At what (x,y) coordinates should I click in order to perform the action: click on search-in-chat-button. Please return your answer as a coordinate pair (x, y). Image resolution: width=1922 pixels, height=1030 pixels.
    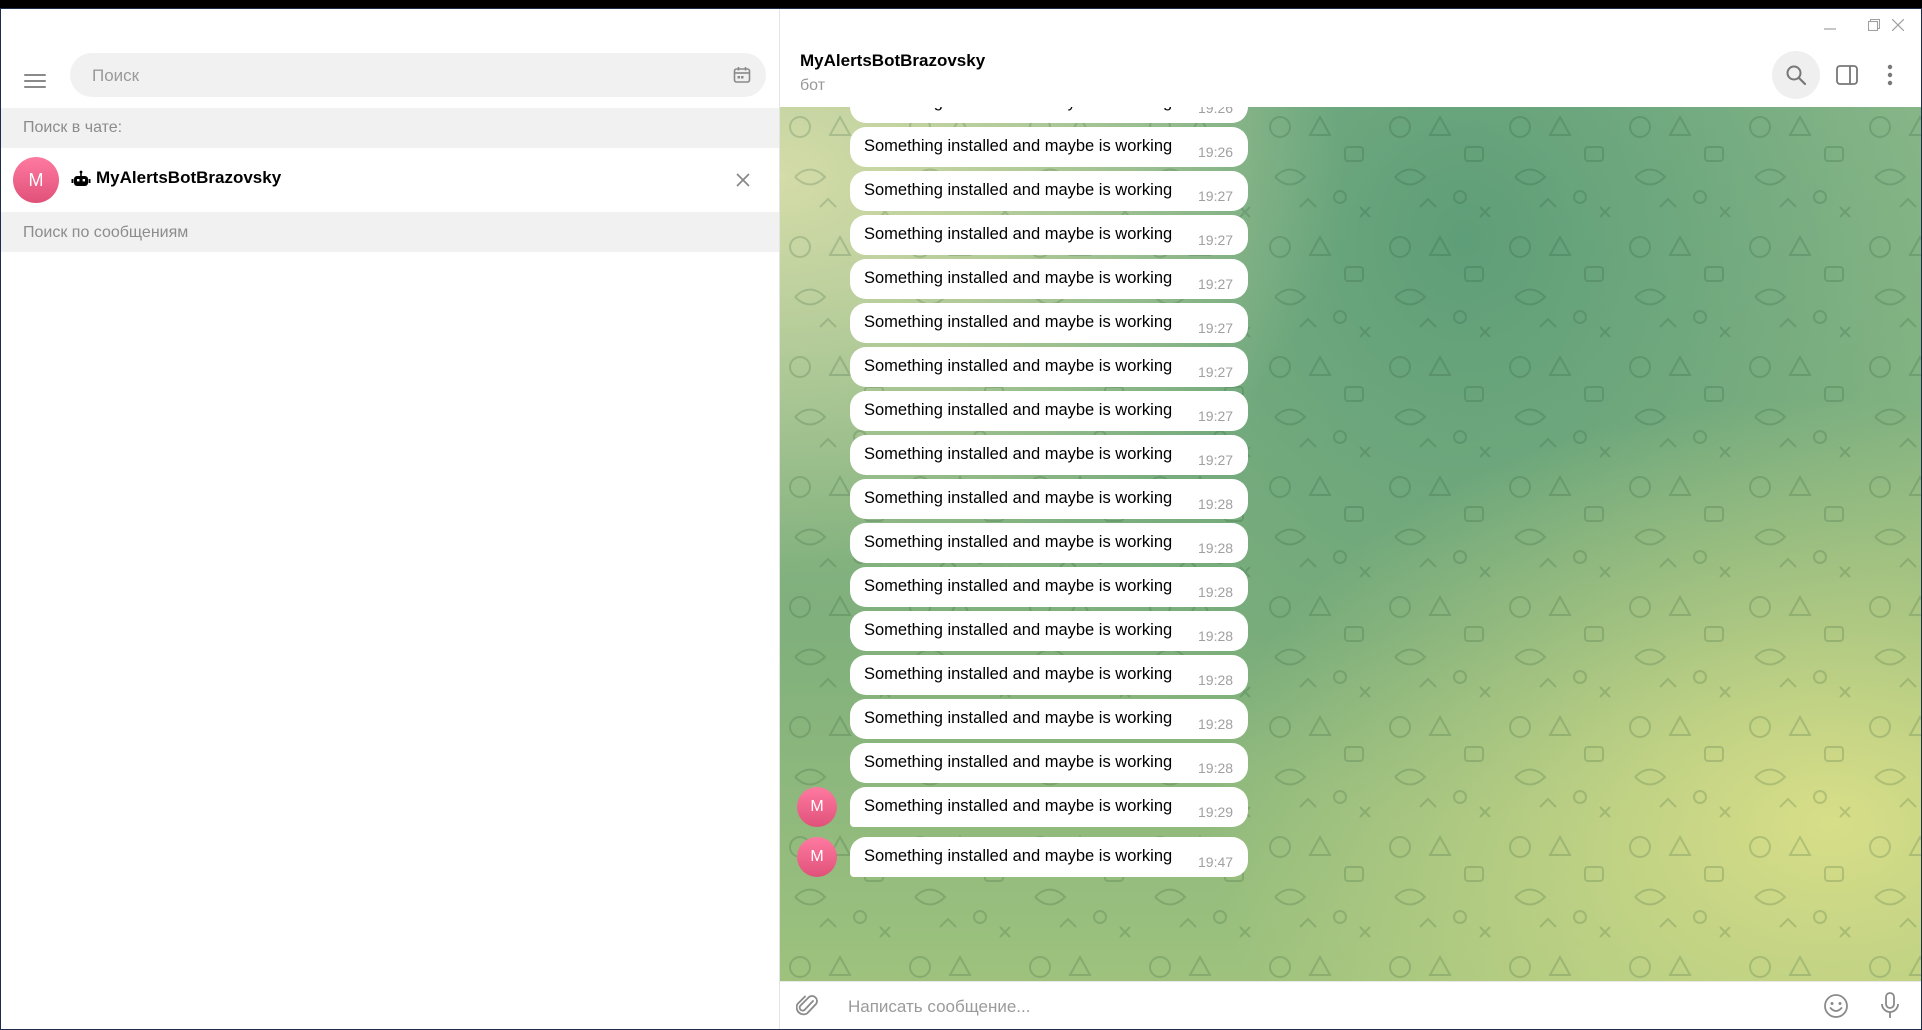
    Looking at the image, I should click on (1796, 75).